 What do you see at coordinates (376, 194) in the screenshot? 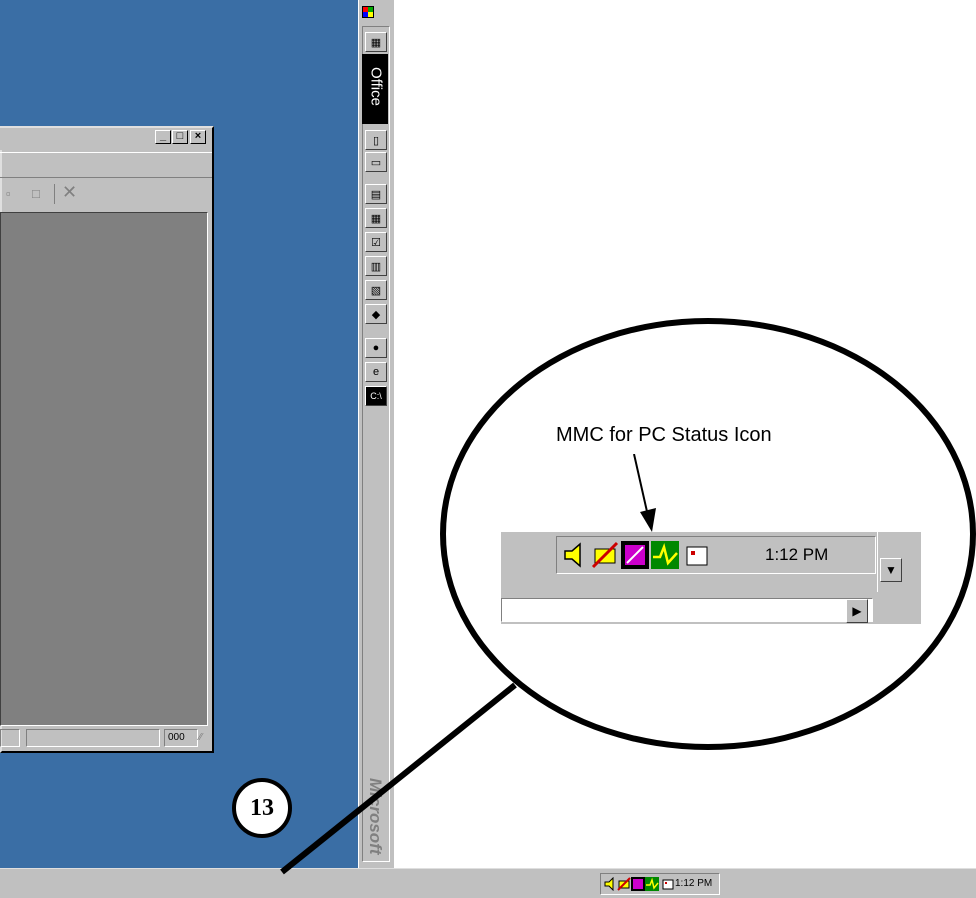
I see `new-office-document-icon: ▤` at bounding box center [376, 194].